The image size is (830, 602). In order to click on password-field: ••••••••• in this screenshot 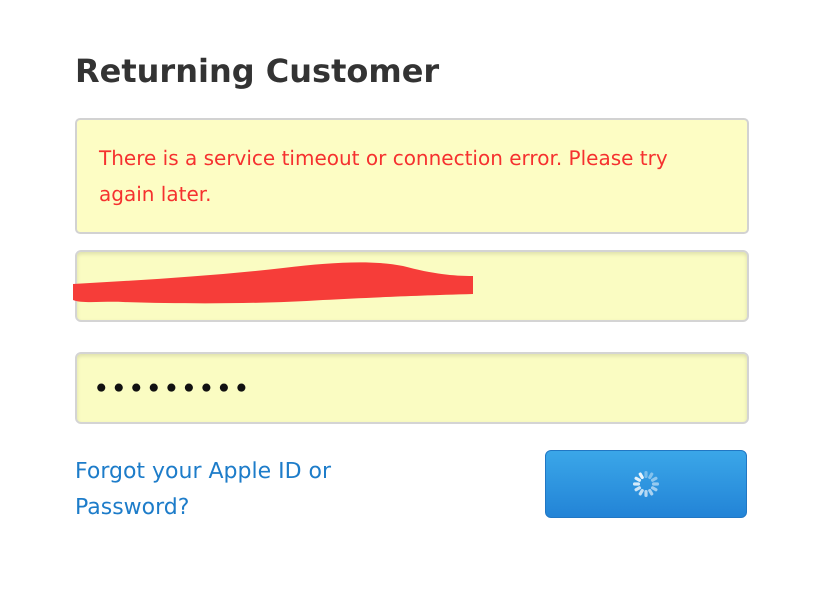, I will do `click(412, 388)`.